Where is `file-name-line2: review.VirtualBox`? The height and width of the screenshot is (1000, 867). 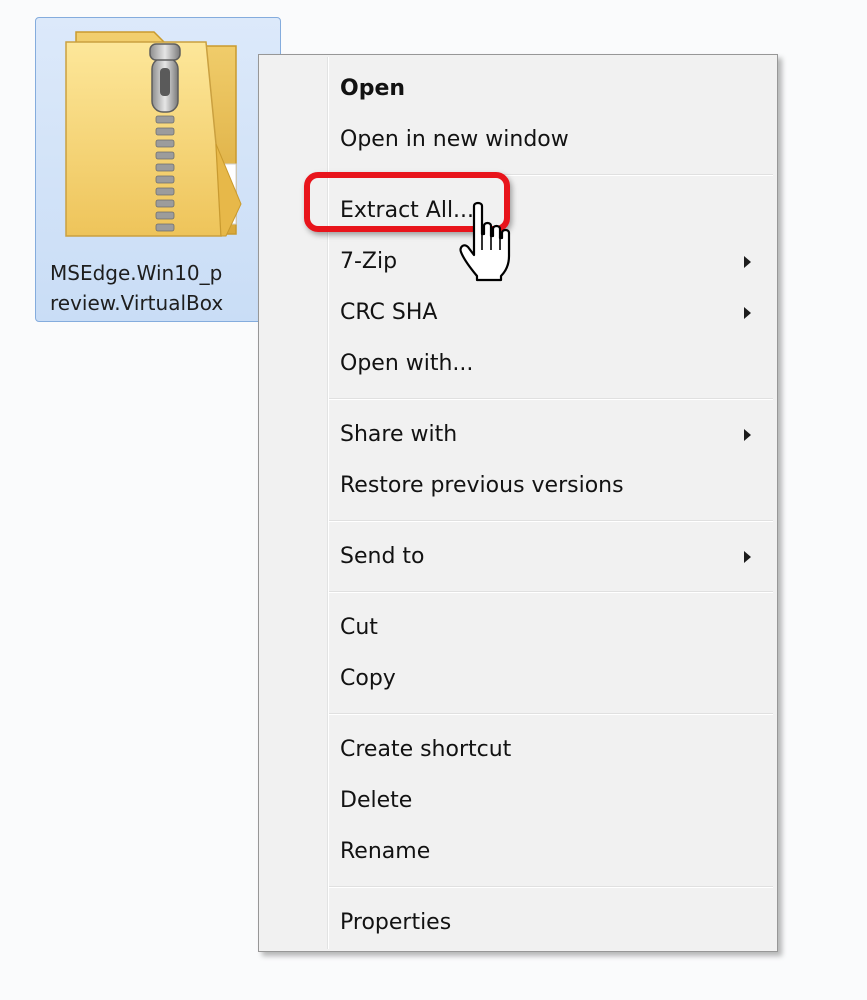 file-name-line2: review.VirtualBox is located at coordinates (137, 303).